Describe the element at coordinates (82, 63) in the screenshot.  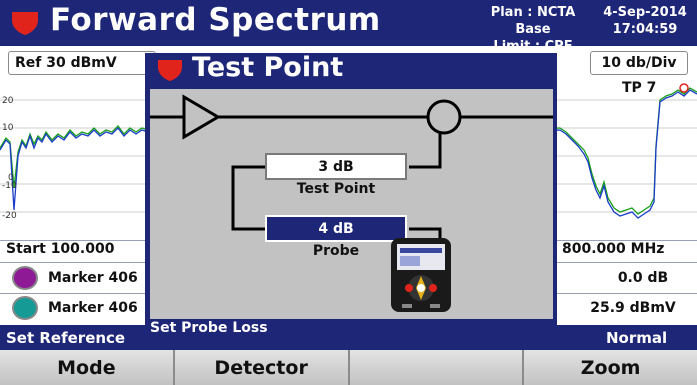
I see `reference-level: Ref 30 dBmV` at that location.